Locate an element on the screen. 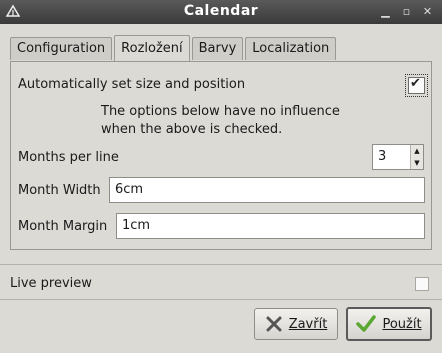 Image resolution: width=442 pixels, height=353 pixels. months-per-line-value: 3 is located at coordinates (382, 156).